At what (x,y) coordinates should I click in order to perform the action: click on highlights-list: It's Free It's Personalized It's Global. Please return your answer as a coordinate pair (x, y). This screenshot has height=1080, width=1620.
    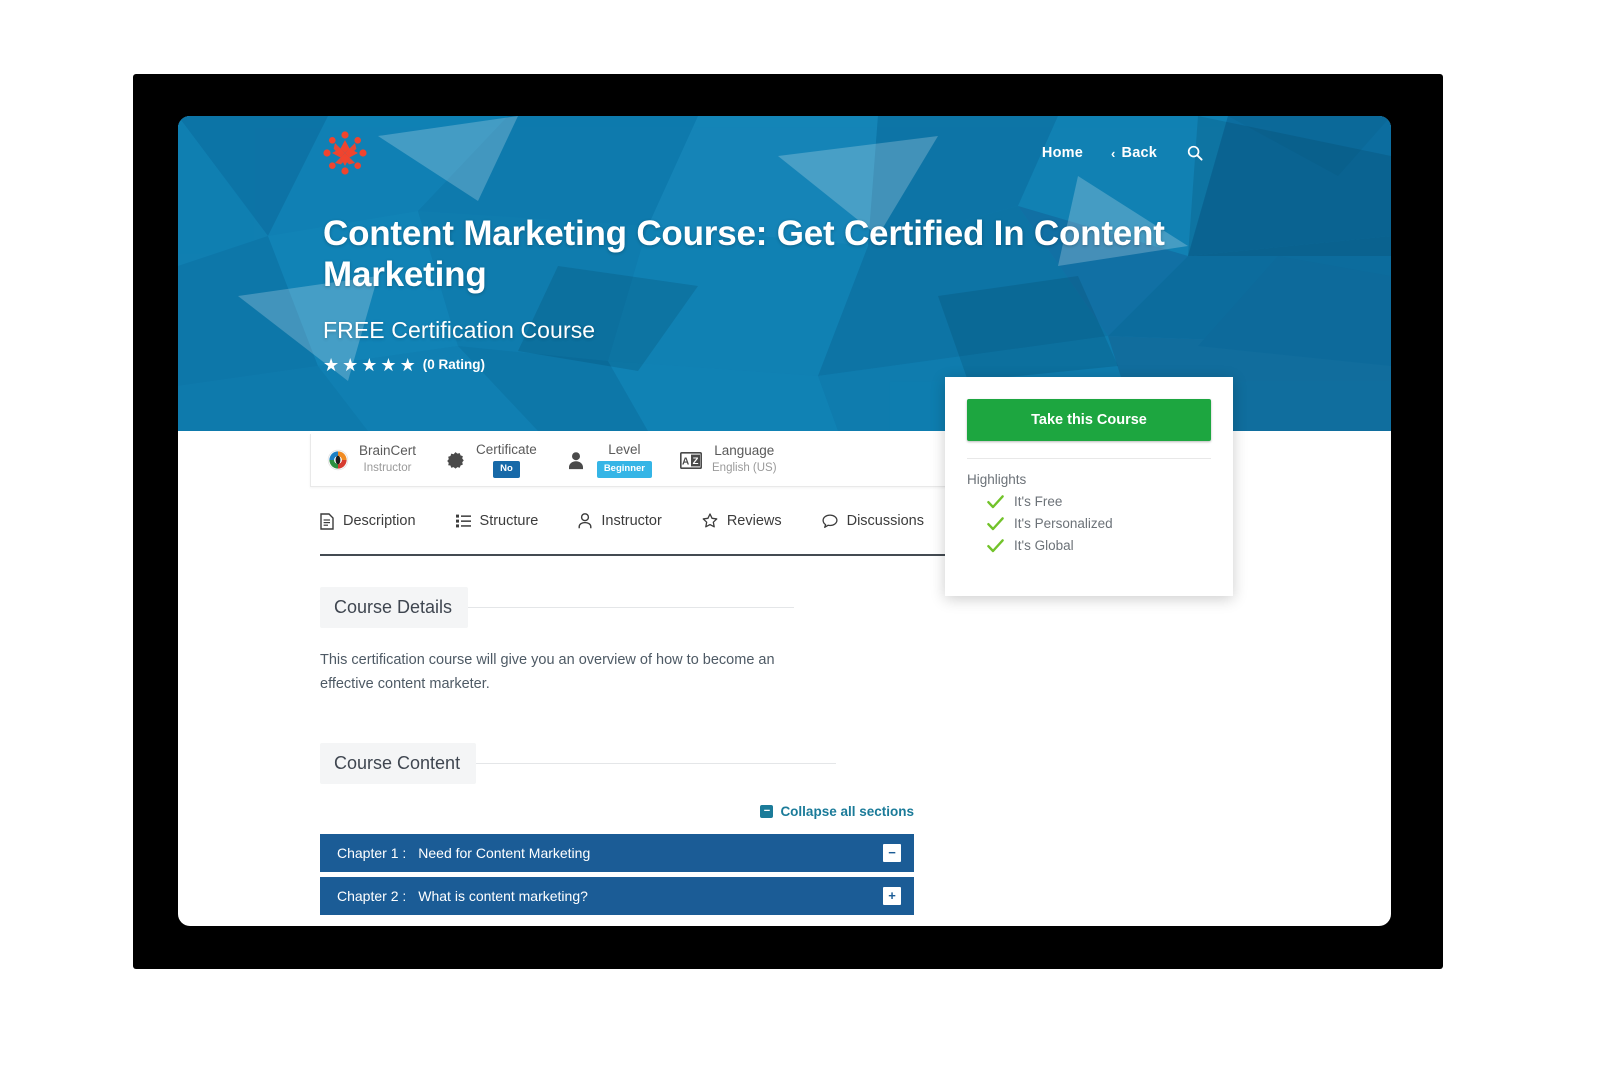
    Looking at the image, I should click on (1089, 523).